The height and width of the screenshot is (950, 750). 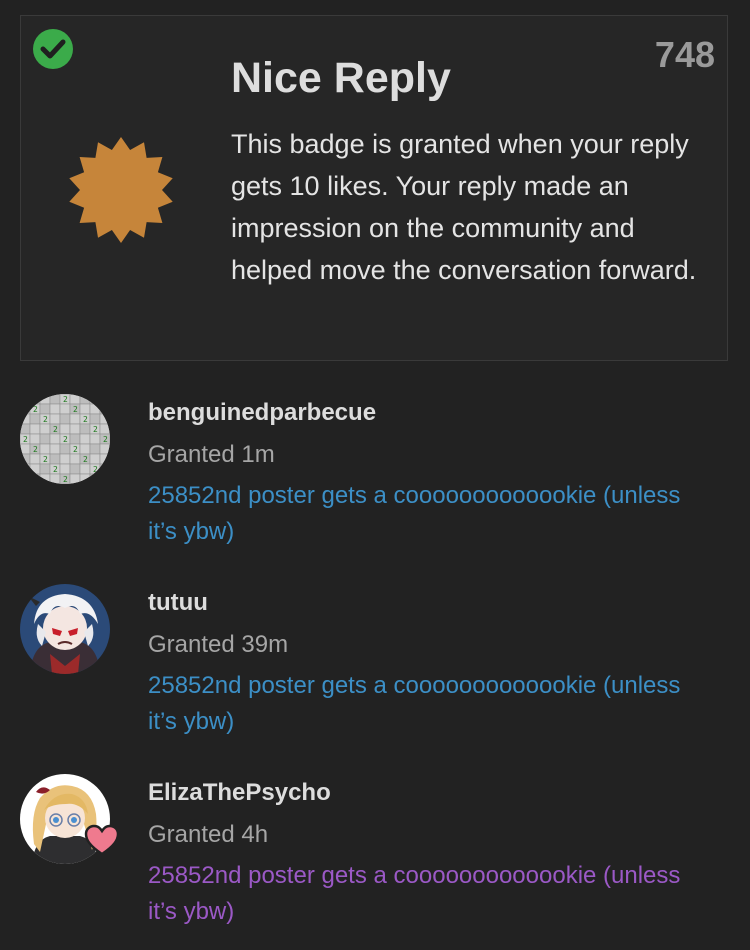 I want to click on minesweeper-avatar: 222222222222222222222, so click(x=65, y=439).